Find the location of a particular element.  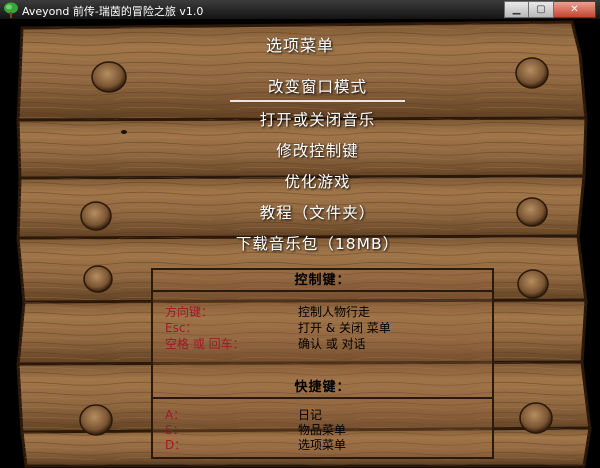

shortcut-key: D： is located at coordinates (176, 445).